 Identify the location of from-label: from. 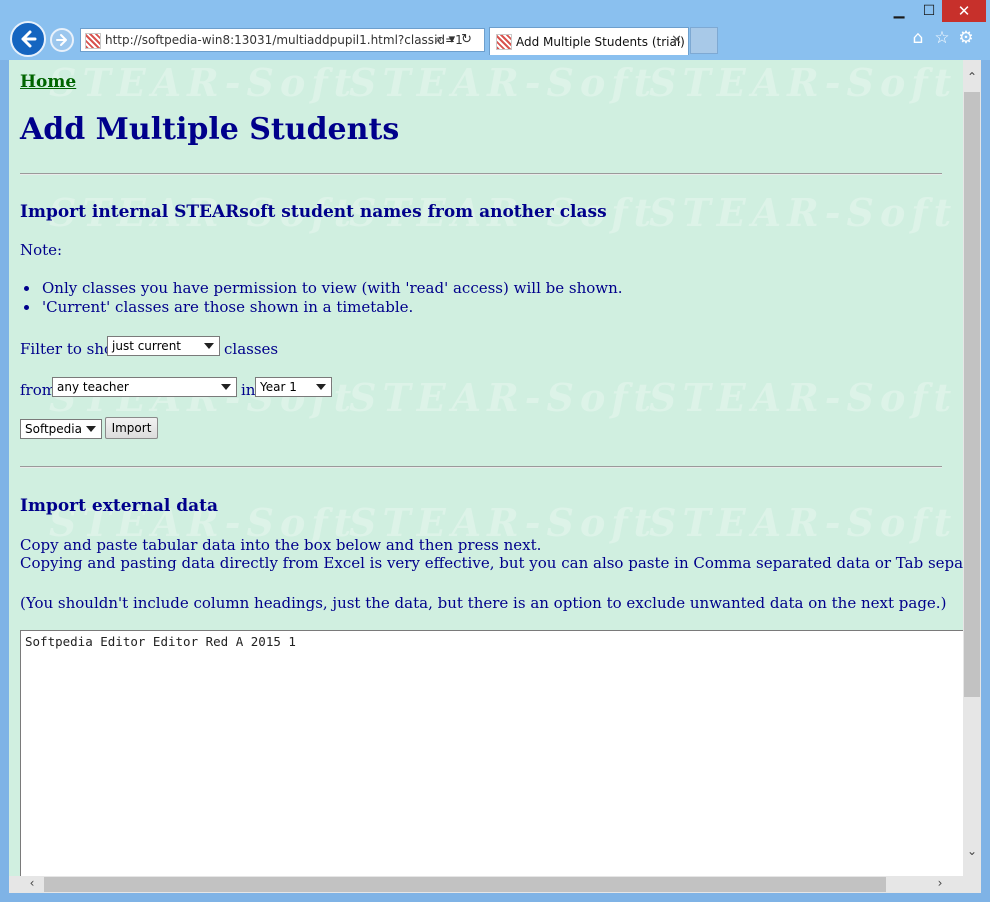
(38, 390).